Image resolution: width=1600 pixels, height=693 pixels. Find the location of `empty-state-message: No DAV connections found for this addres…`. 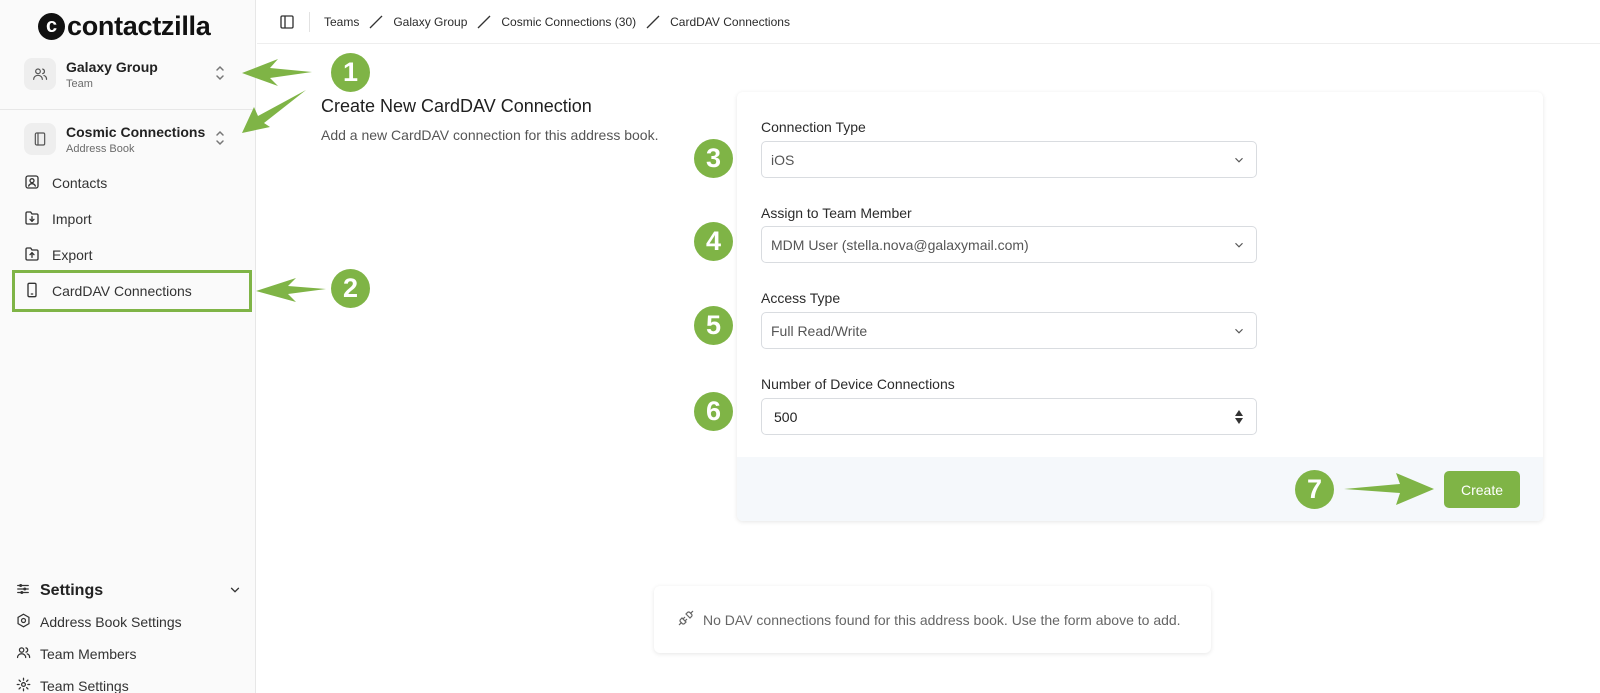

empty-state-message: No DAV connections found for this addres… is located at coordinates (942, 619).